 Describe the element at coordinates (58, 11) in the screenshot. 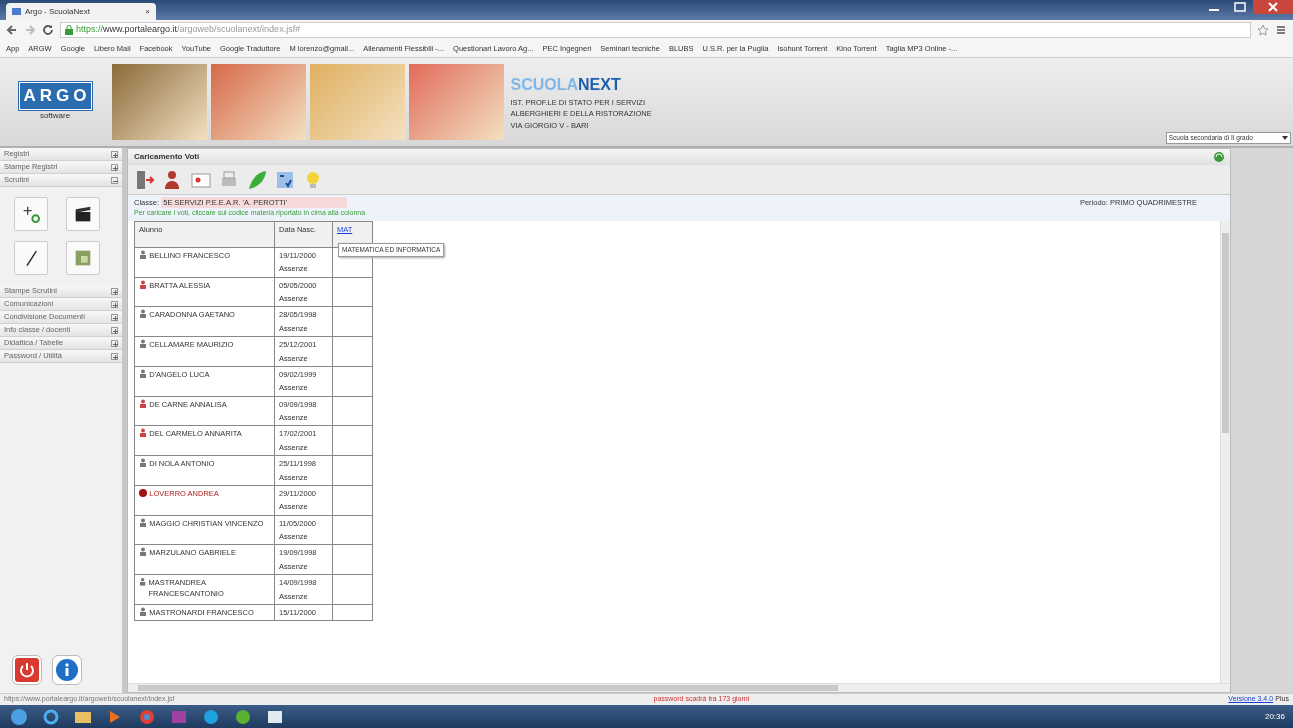

I see `tab-title: Argo - ScuolaNext` at that location.